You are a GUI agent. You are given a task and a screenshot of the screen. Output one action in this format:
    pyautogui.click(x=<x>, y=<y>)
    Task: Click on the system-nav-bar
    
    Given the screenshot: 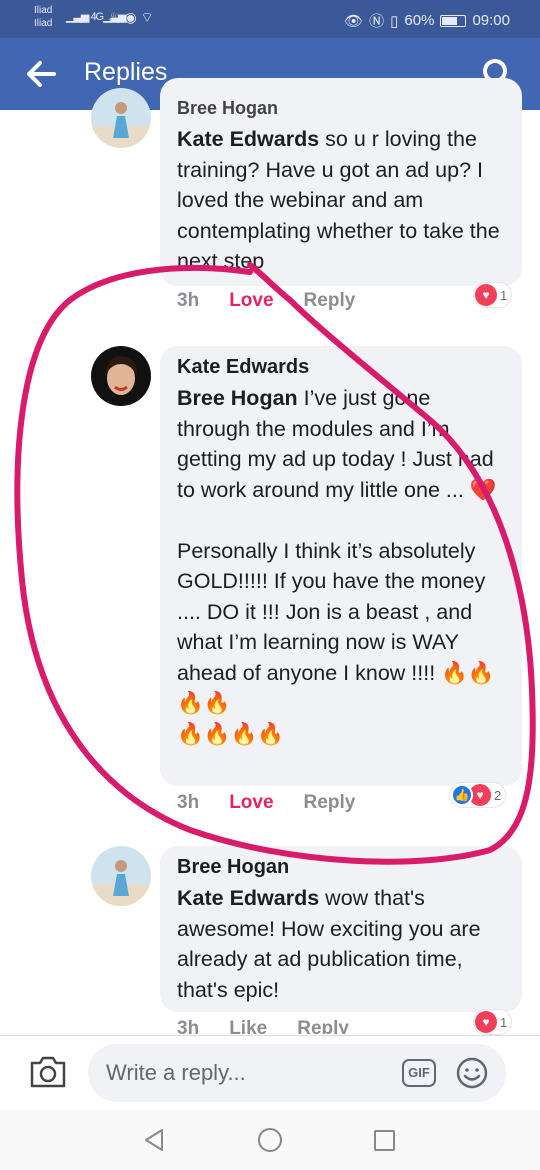 What is the action you would take?
    pyautogui.click(x=270, y=1140)
    